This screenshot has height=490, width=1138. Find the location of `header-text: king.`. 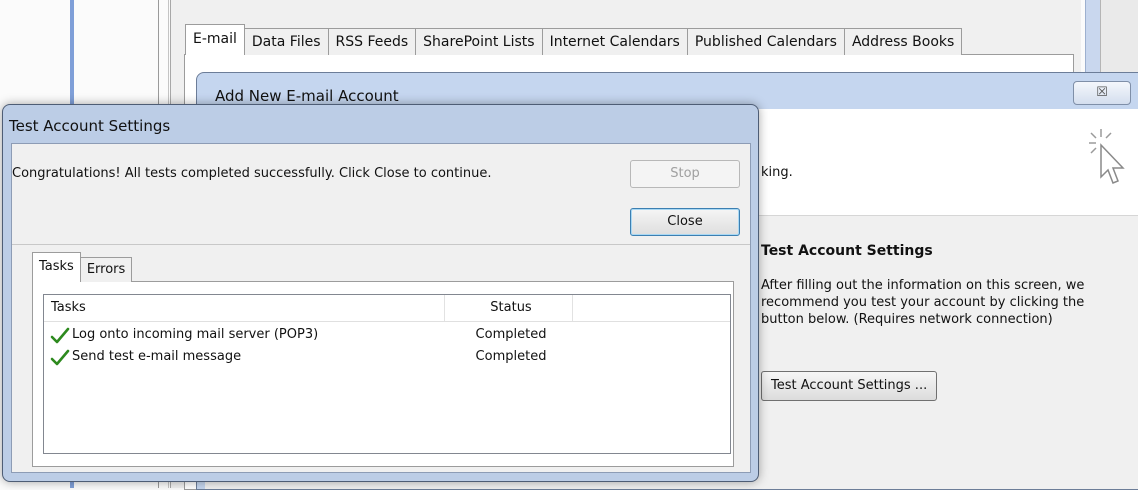

header-text: king. is located at coordinates (777, 172).